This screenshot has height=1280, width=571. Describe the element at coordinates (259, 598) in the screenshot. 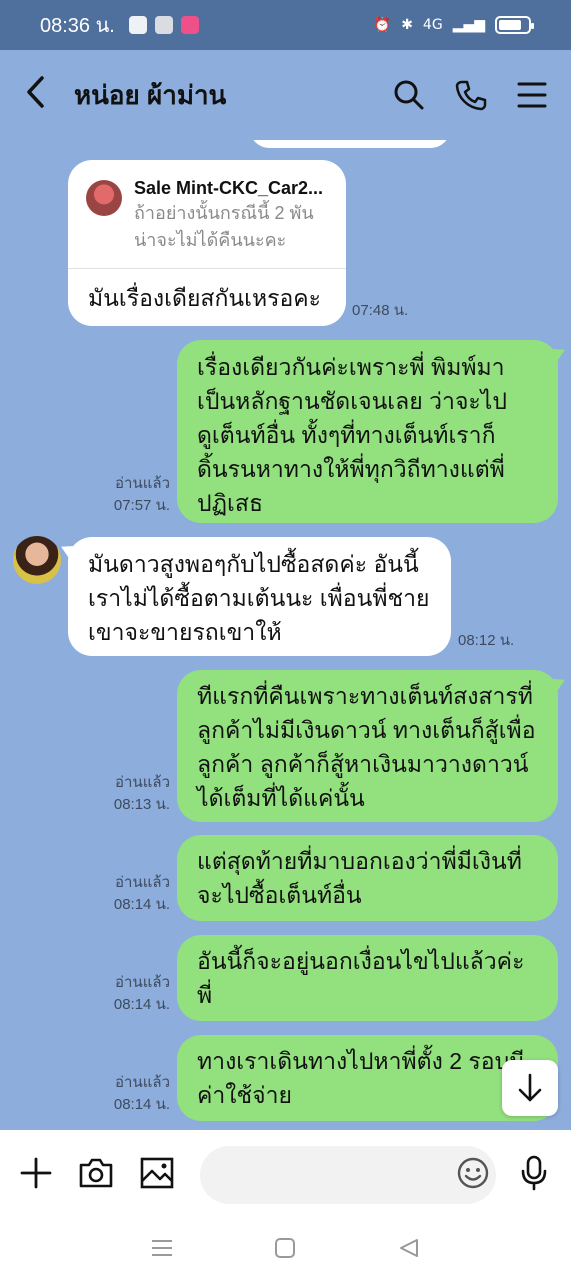

I see `message-line: เราไม่ได้ซื้อตามเต้นนะ เพื่อนพี่ชาย` at that location.